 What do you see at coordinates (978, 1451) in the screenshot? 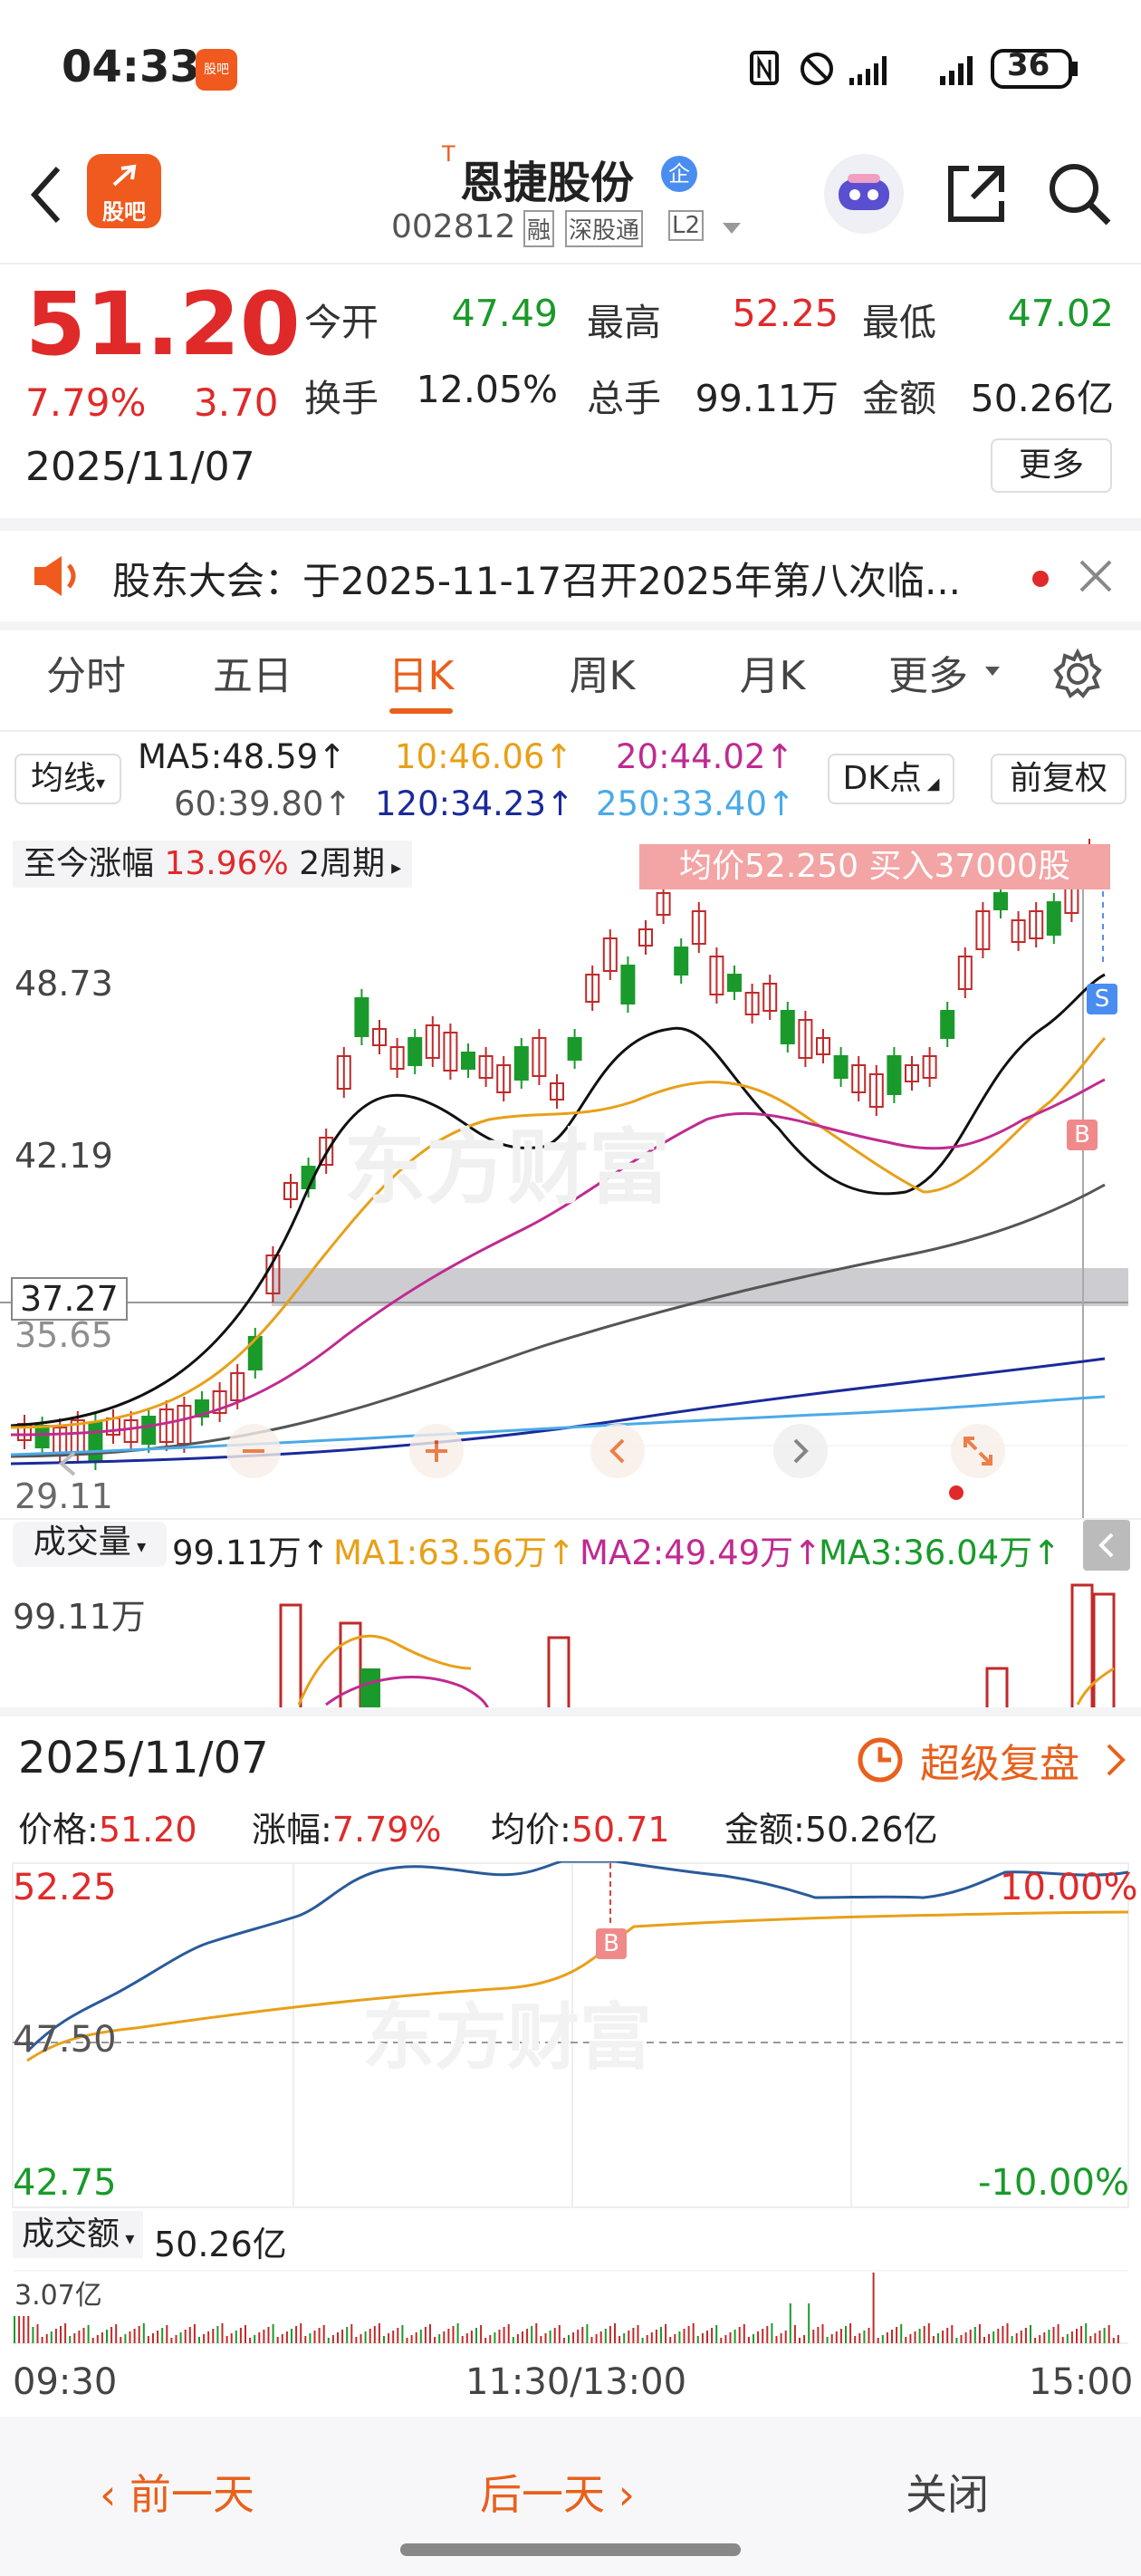
I see `fullscreen-button` at bounding box center [978, 1451].